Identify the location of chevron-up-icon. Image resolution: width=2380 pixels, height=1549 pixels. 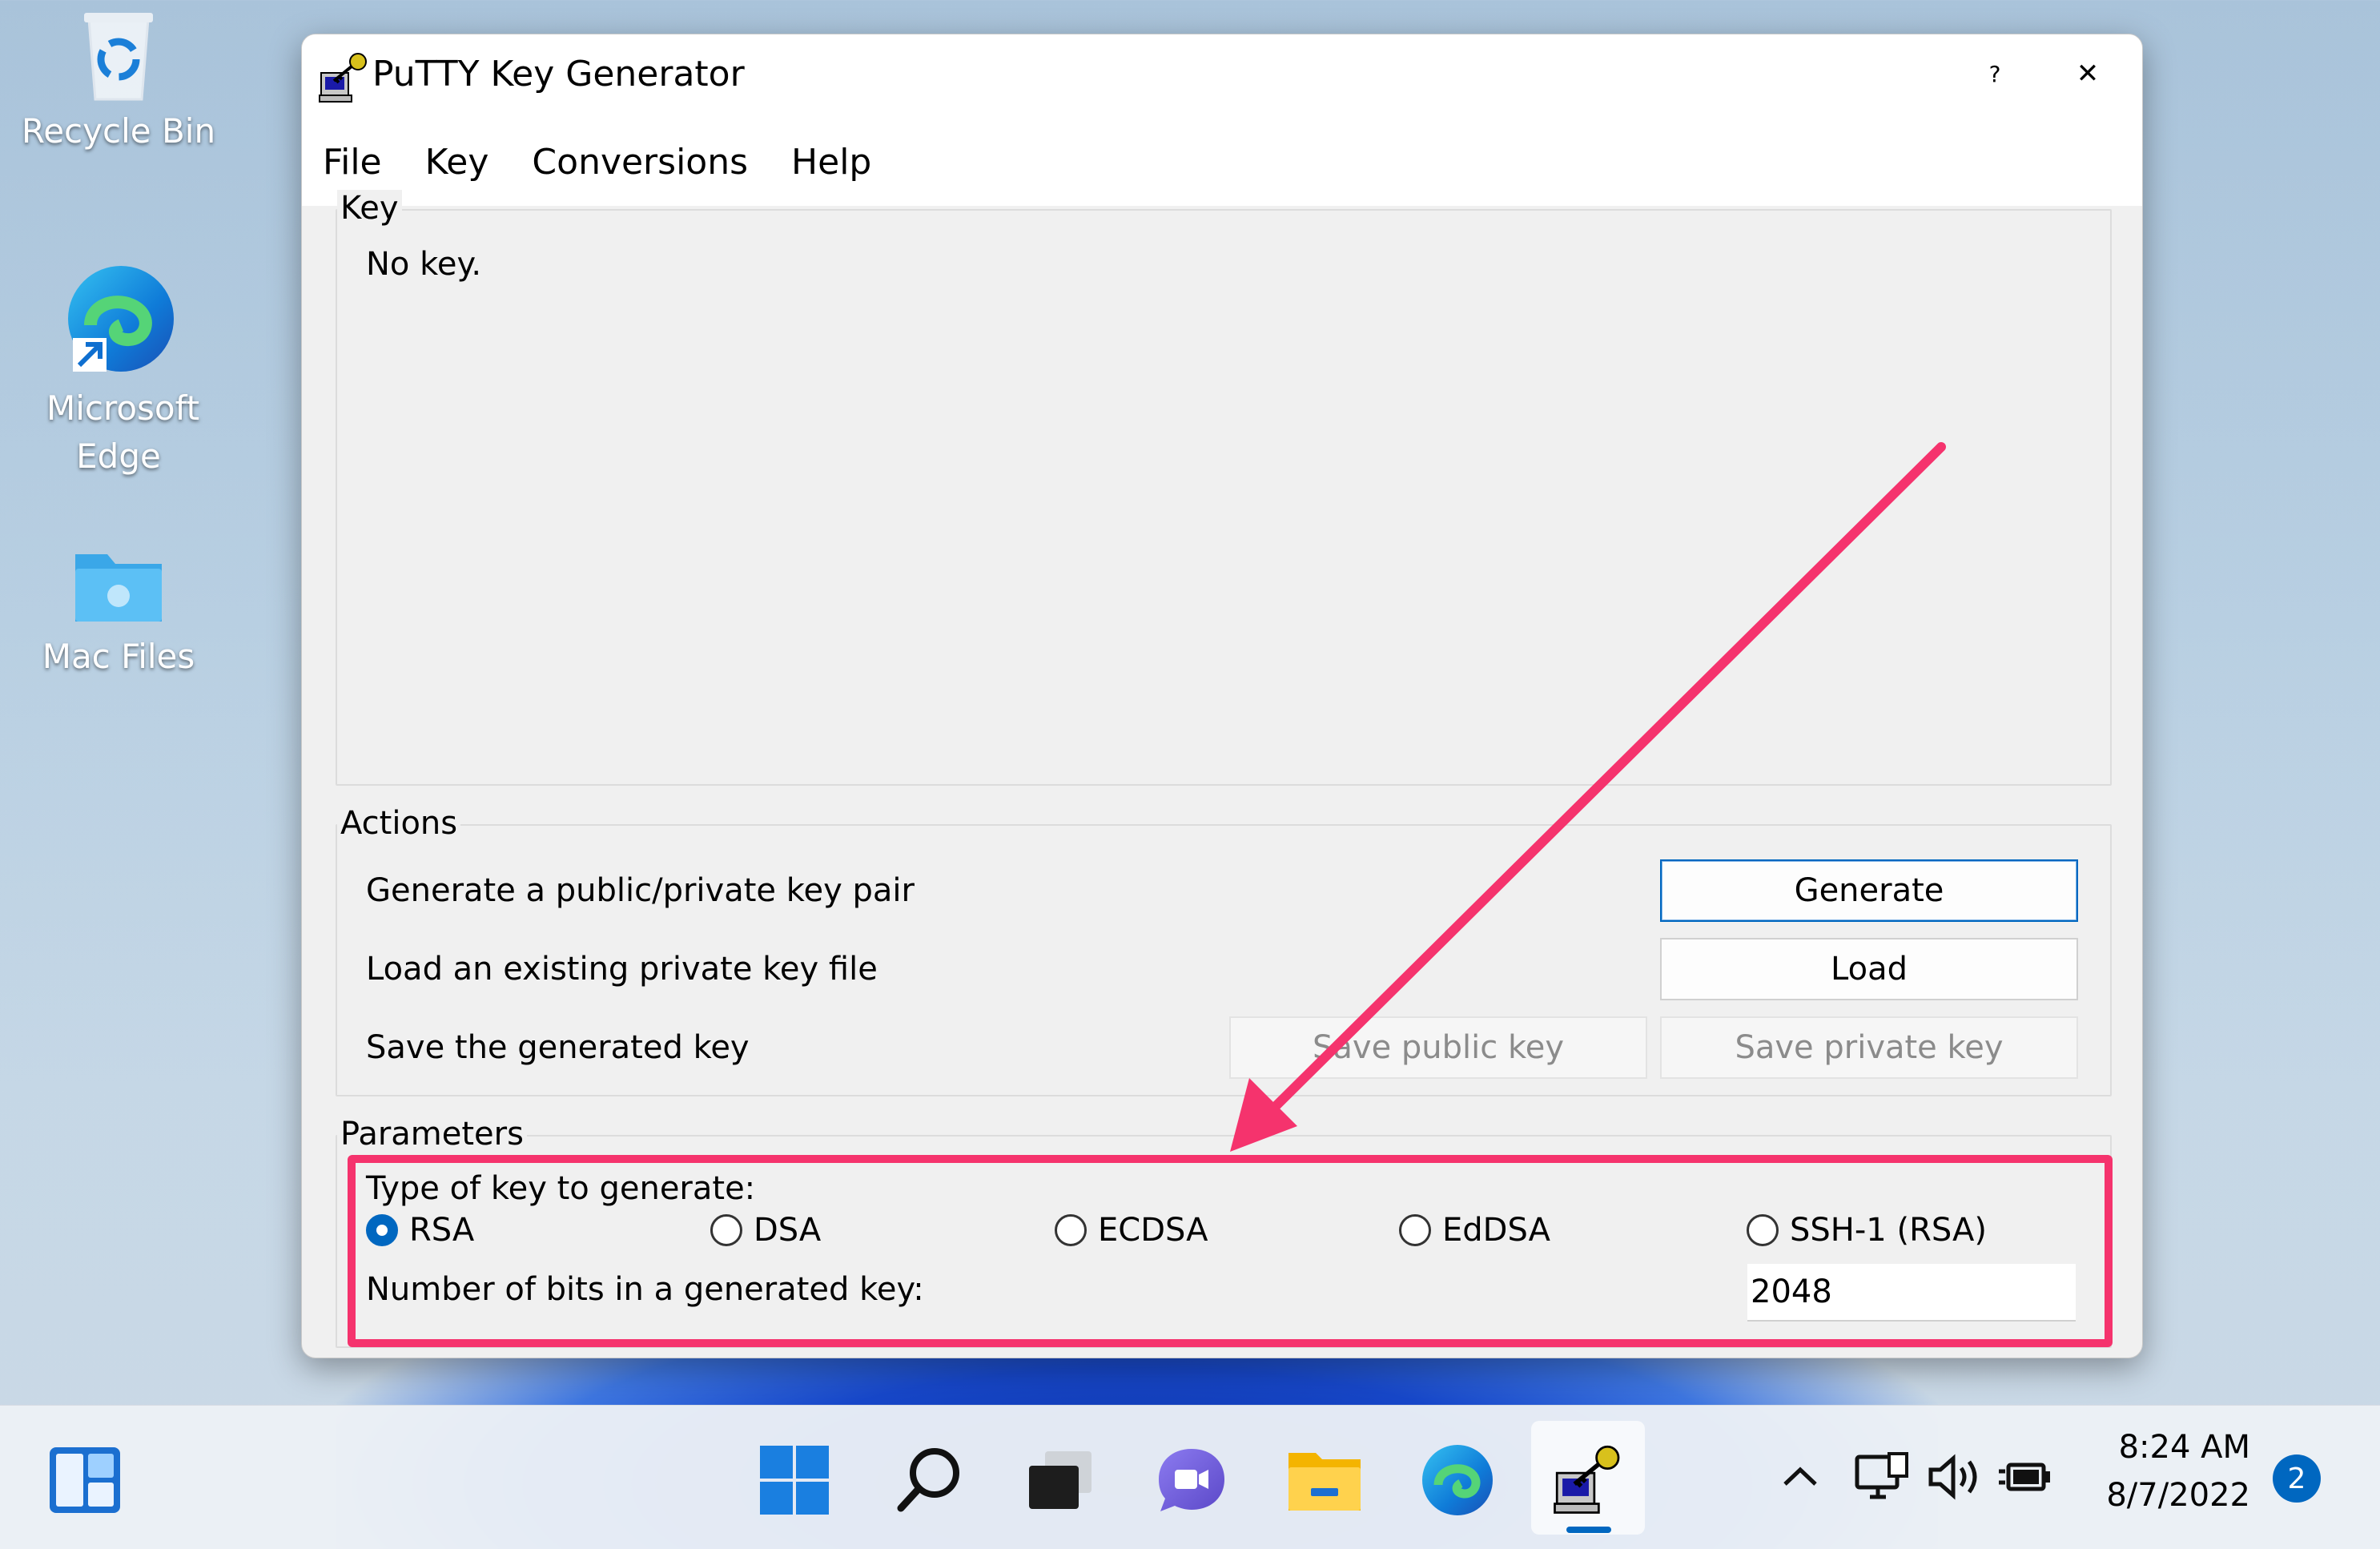
(1800, 1476).